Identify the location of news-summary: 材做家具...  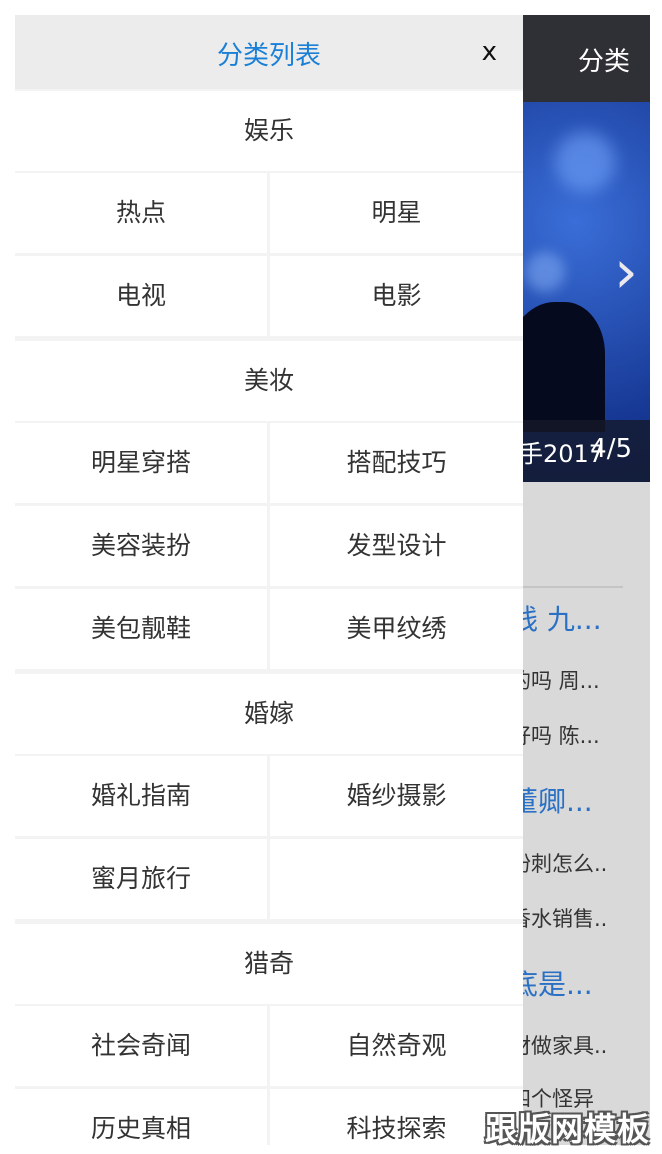
(559, 1046).